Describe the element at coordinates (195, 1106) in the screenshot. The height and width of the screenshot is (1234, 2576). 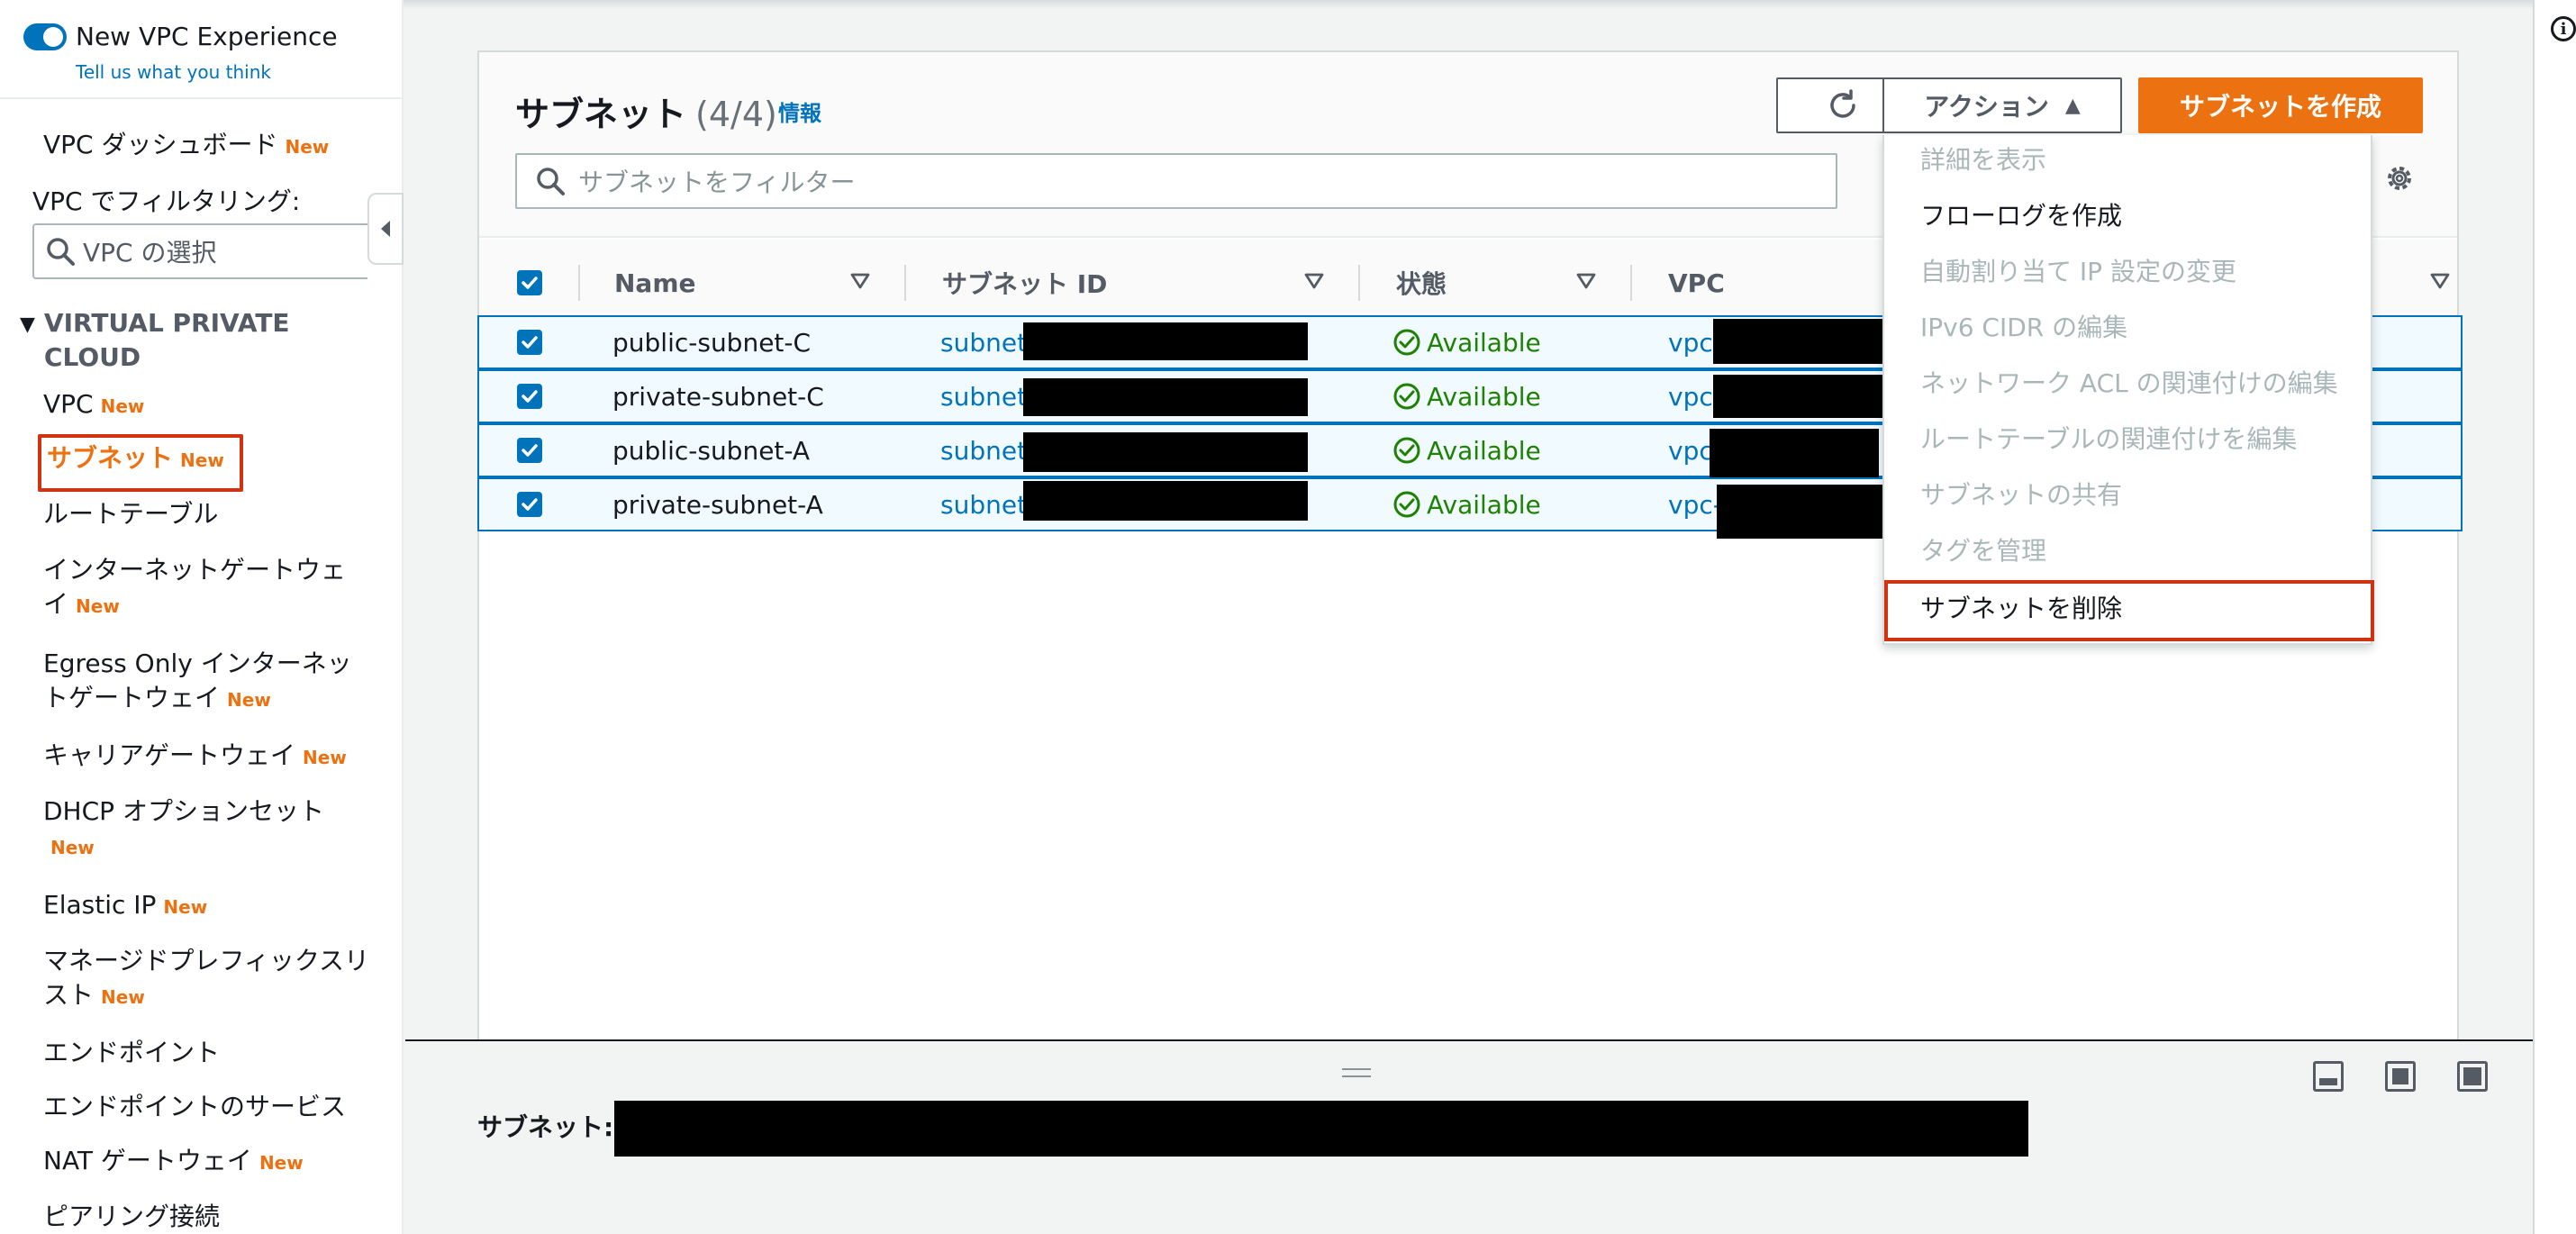
I see `sidebar-item-label: エンドポイントのサービス` at that location.